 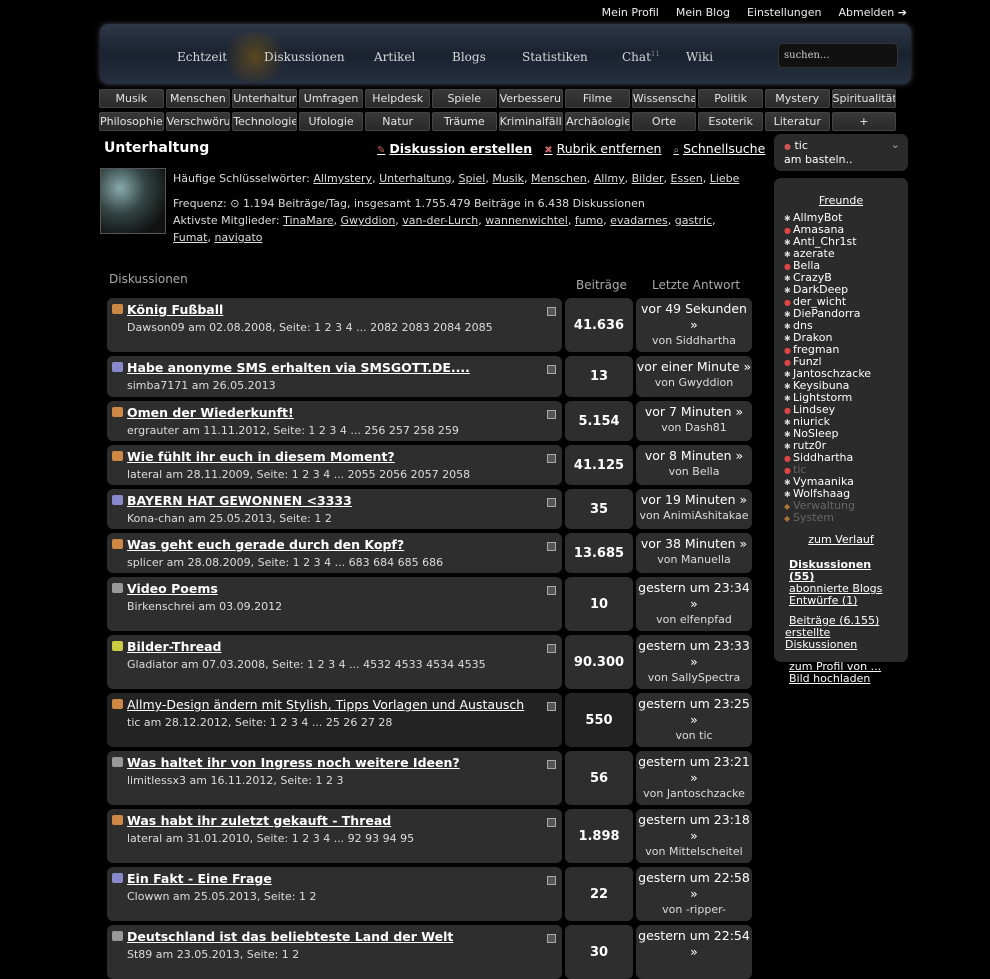 What do you see at coordinates (190, 237) in the screenshot?
I see `active-member-link: Fumat` at bounding box center [190, 237].